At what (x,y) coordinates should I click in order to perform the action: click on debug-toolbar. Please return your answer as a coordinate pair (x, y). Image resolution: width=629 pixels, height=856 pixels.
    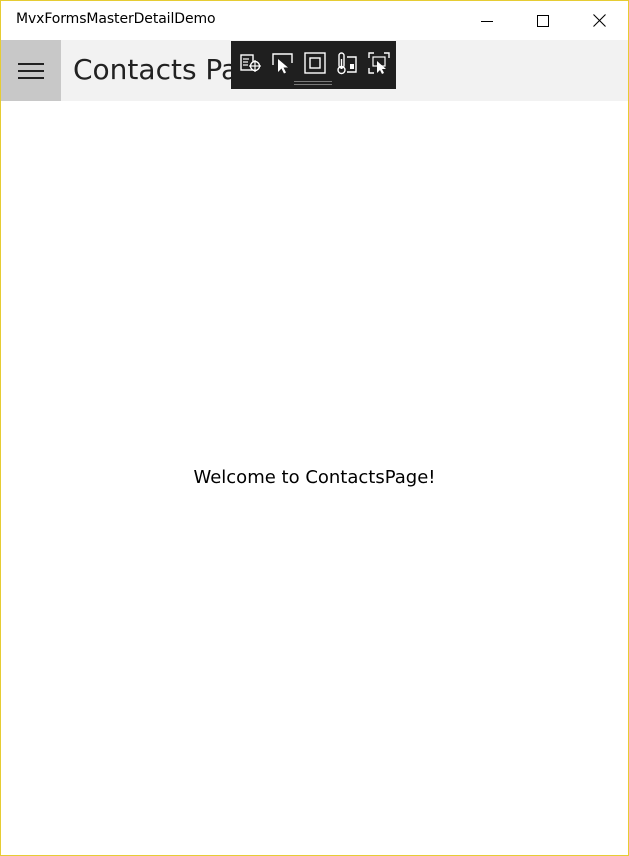
    Looking at the image, I should click on (313, 65).